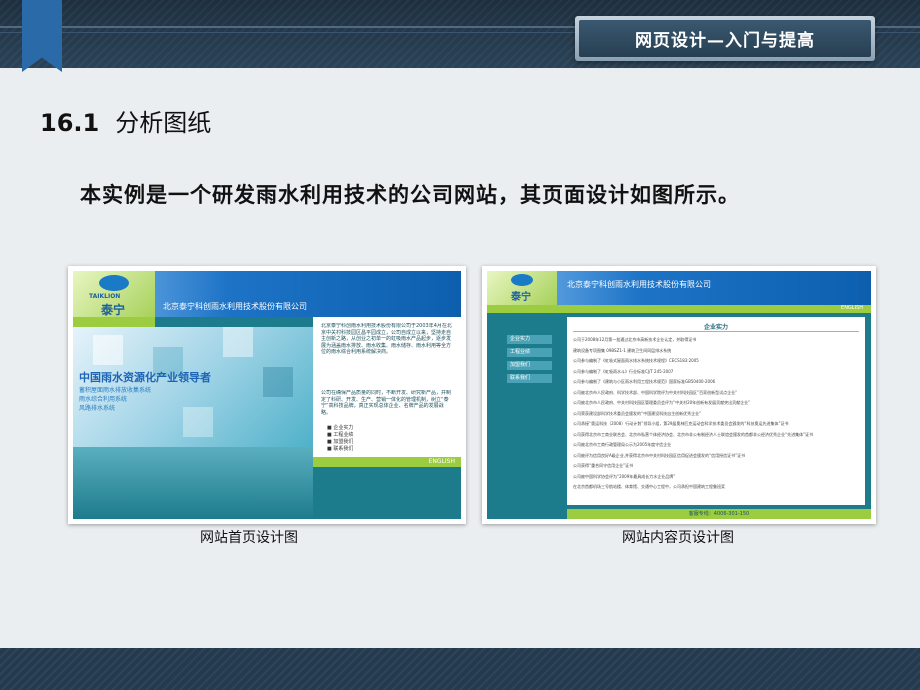 The image size is (920, 690). Describe the element at coordinates (529, 352) in the screenshot. I see `sidebar-item: 工程业绩` at that location.